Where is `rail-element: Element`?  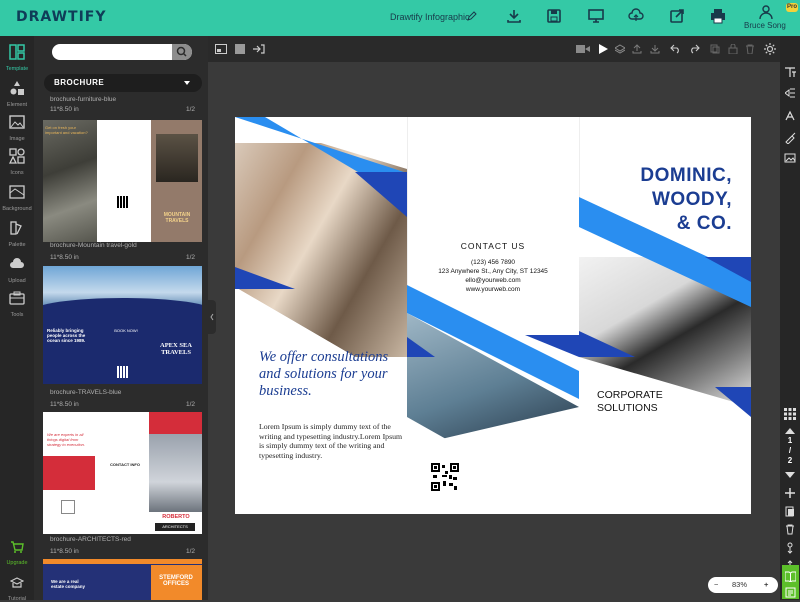
rail-element: Element is located at coordinates (17, 94).